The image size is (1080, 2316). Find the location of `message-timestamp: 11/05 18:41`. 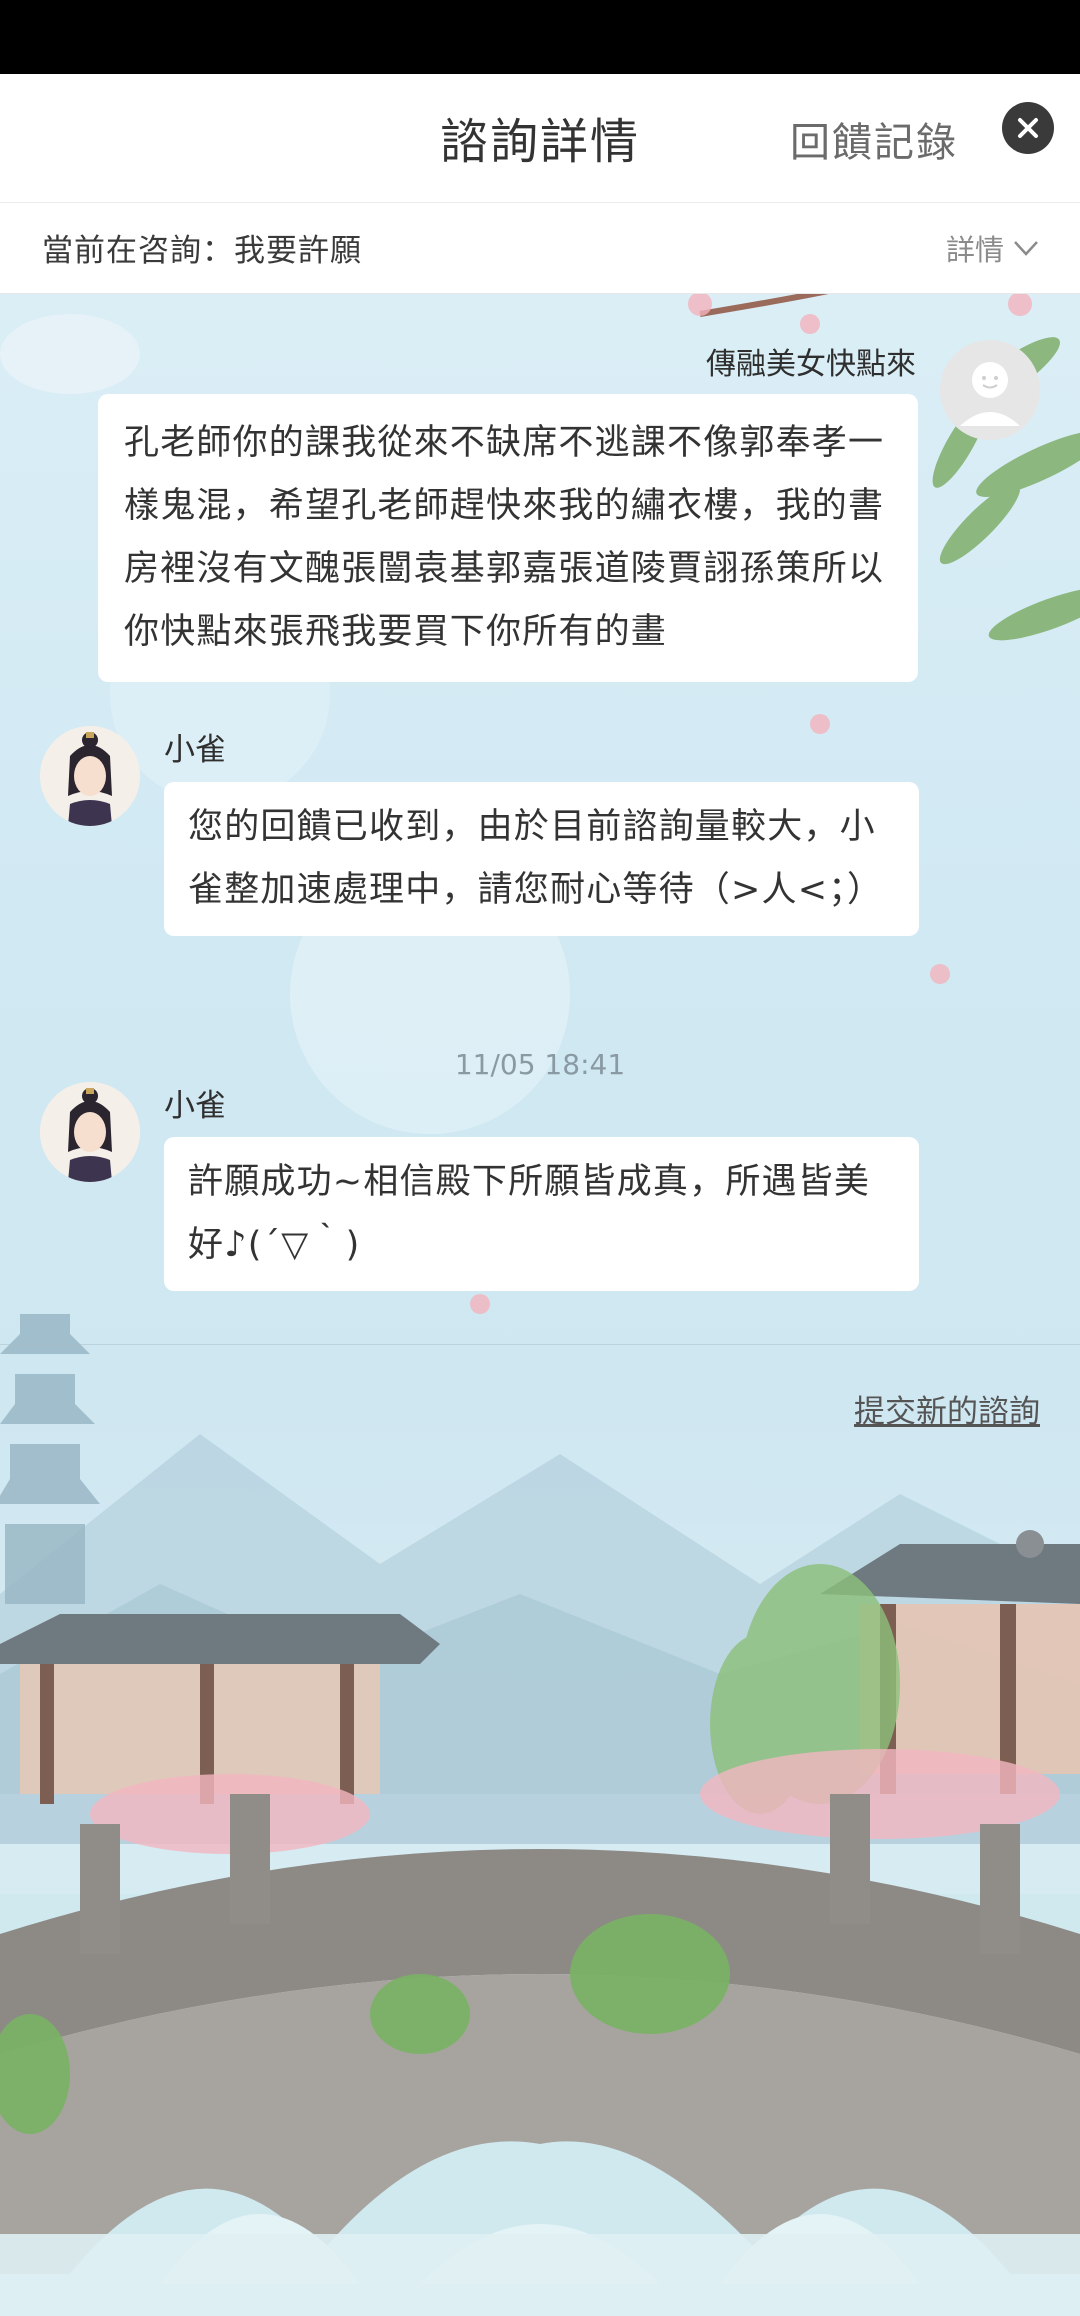

message-timestamp: 11/05 18:41 is located at coordinates (540, 1064).